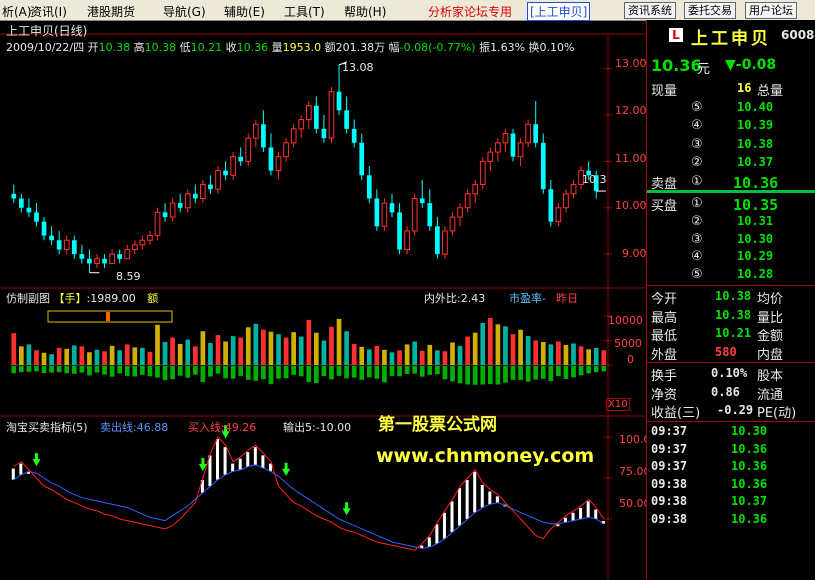  Describe the element at coordinates (304, 11) in the screenshot. I see `menu-tools: 工具(T)` at that location.